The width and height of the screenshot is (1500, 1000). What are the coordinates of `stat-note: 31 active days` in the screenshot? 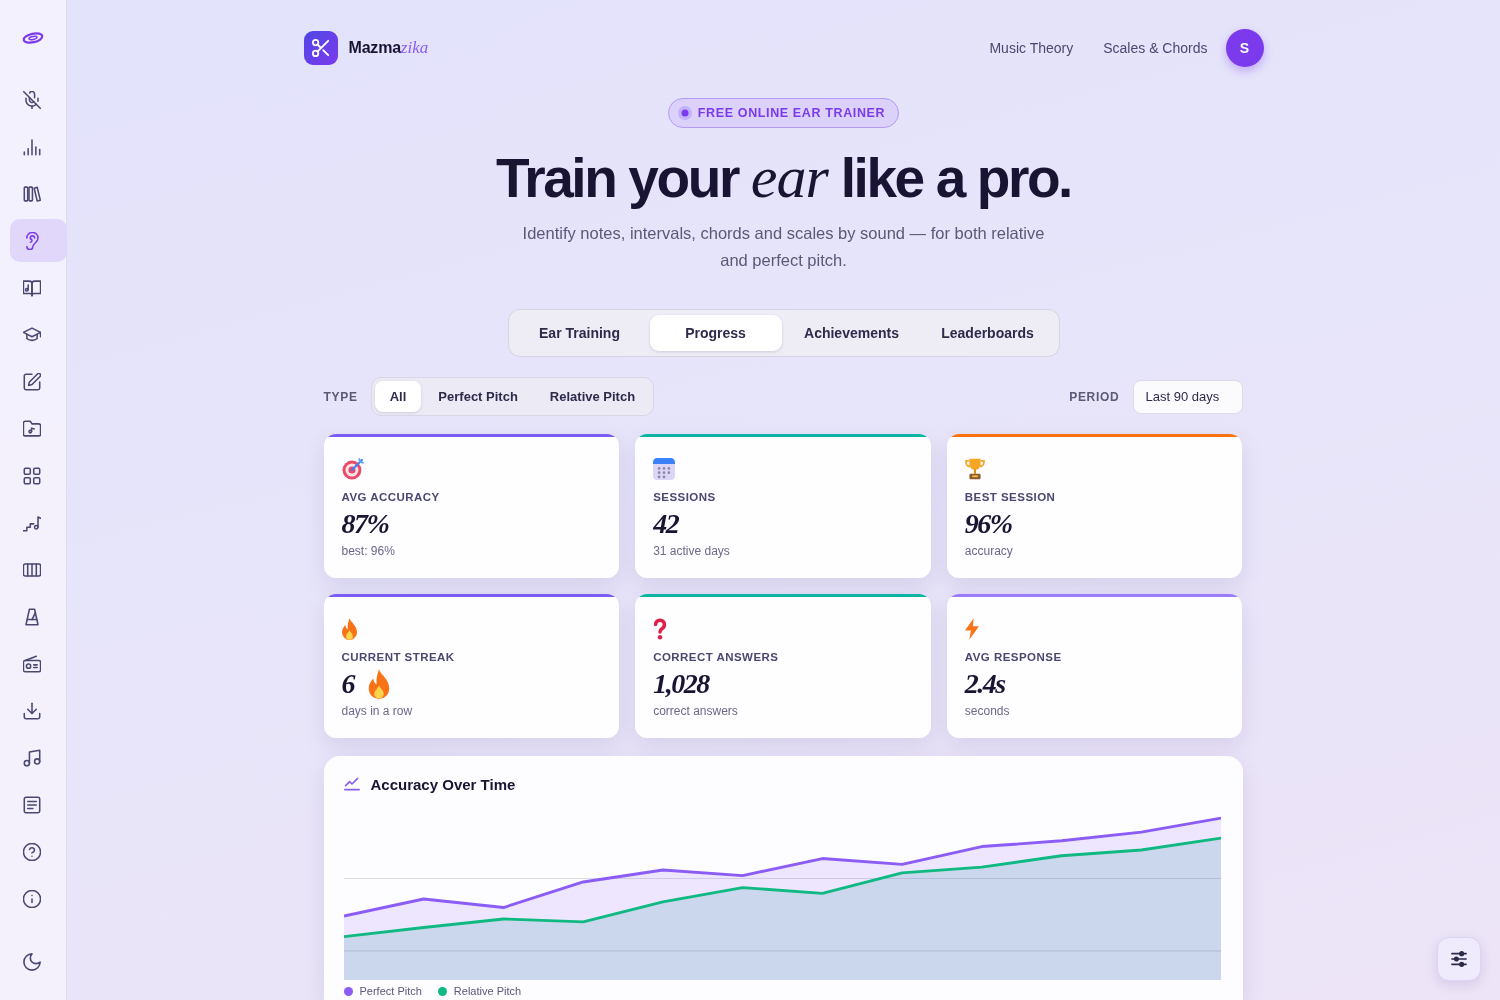 It's located at (691, 551).